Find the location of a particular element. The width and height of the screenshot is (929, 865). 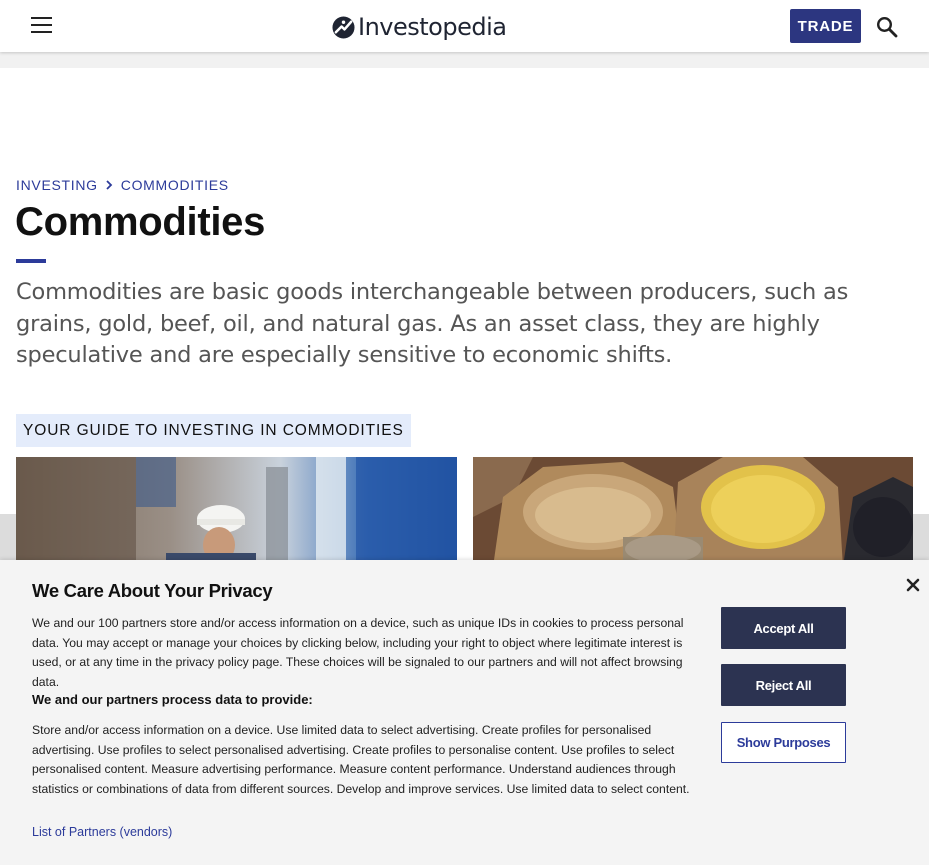

ad-placeholder is located at coordinates (464, 60).